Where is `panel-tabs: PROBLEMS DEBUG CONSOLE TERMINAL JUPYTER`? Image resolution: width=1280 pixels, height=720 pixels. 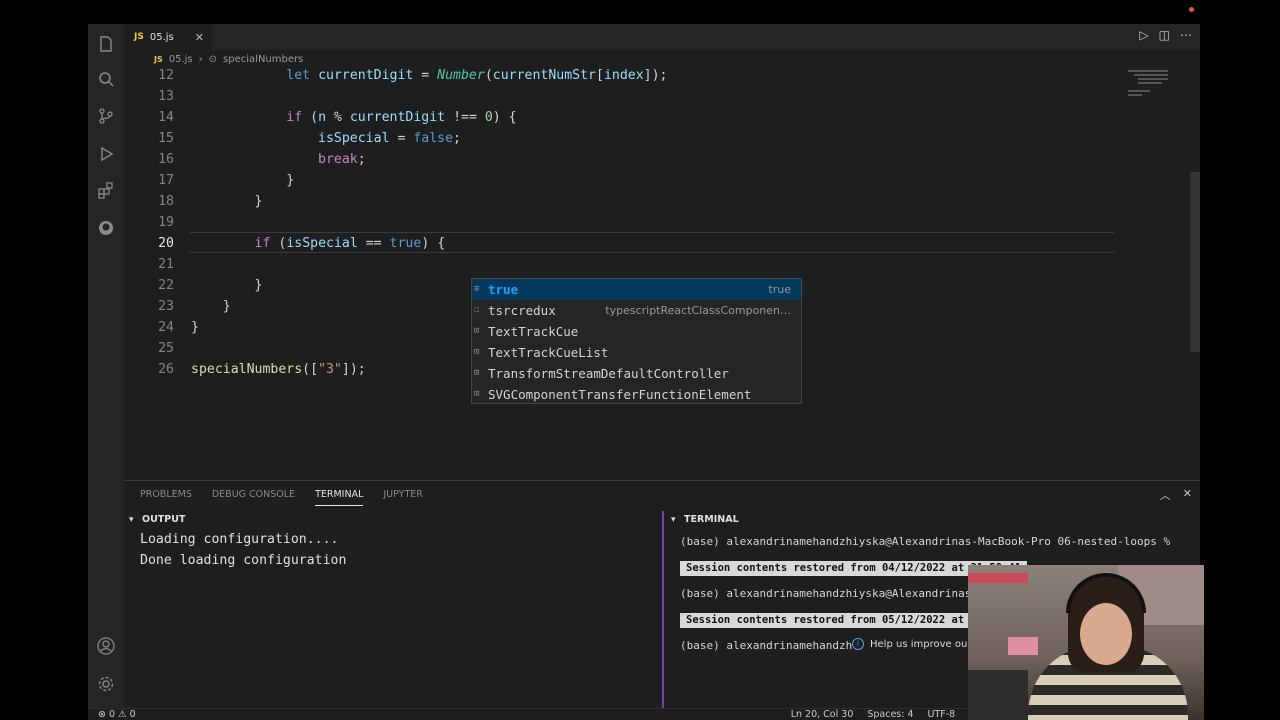
panel-tabs: PROBLEMS DEBUG CONSOLE TERMINAL JUPYTER is located at coordinates (281, 494).